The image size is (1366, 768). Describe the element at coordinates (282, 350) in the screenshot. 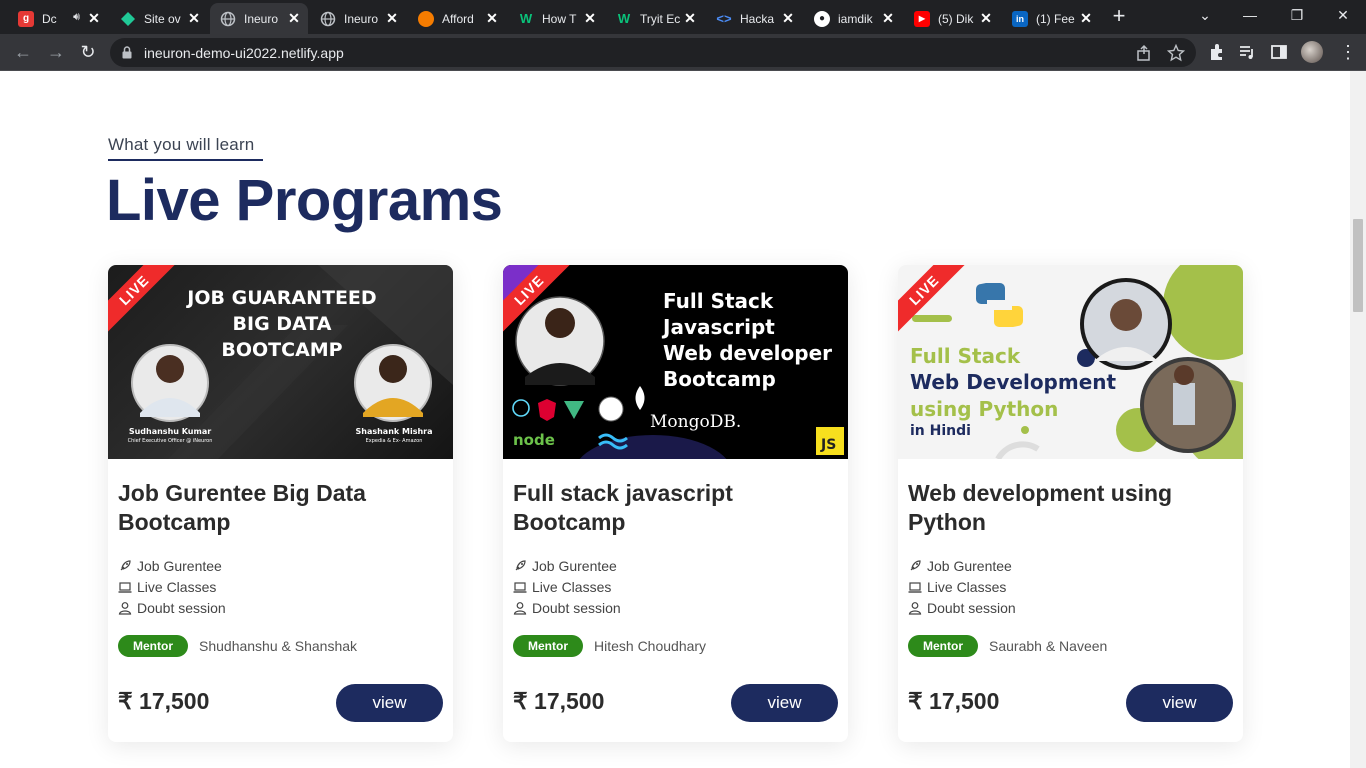

I see `banner-line: BOOTCAMP` at that location.